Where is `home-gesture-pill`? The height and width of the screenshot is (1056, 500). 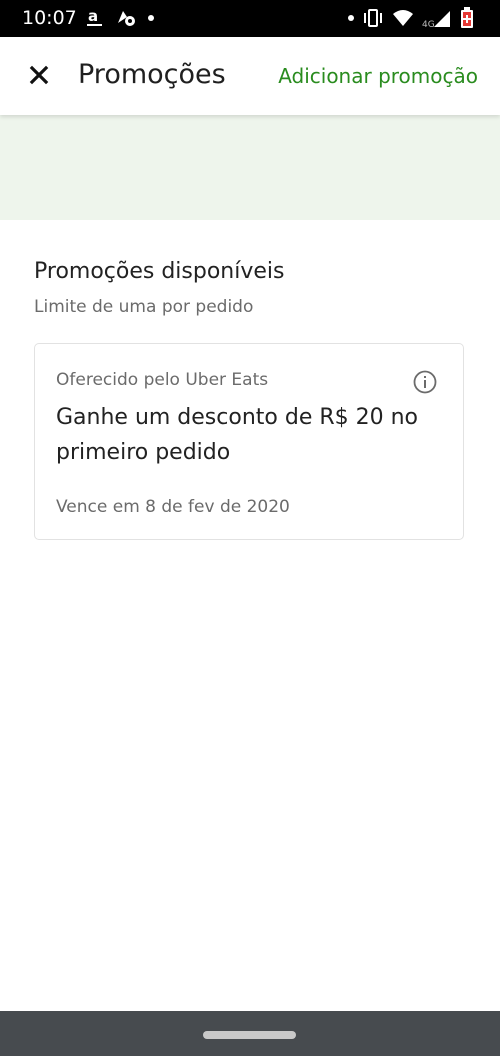
home-gesture-pill is located at coordinates (249, 1035).